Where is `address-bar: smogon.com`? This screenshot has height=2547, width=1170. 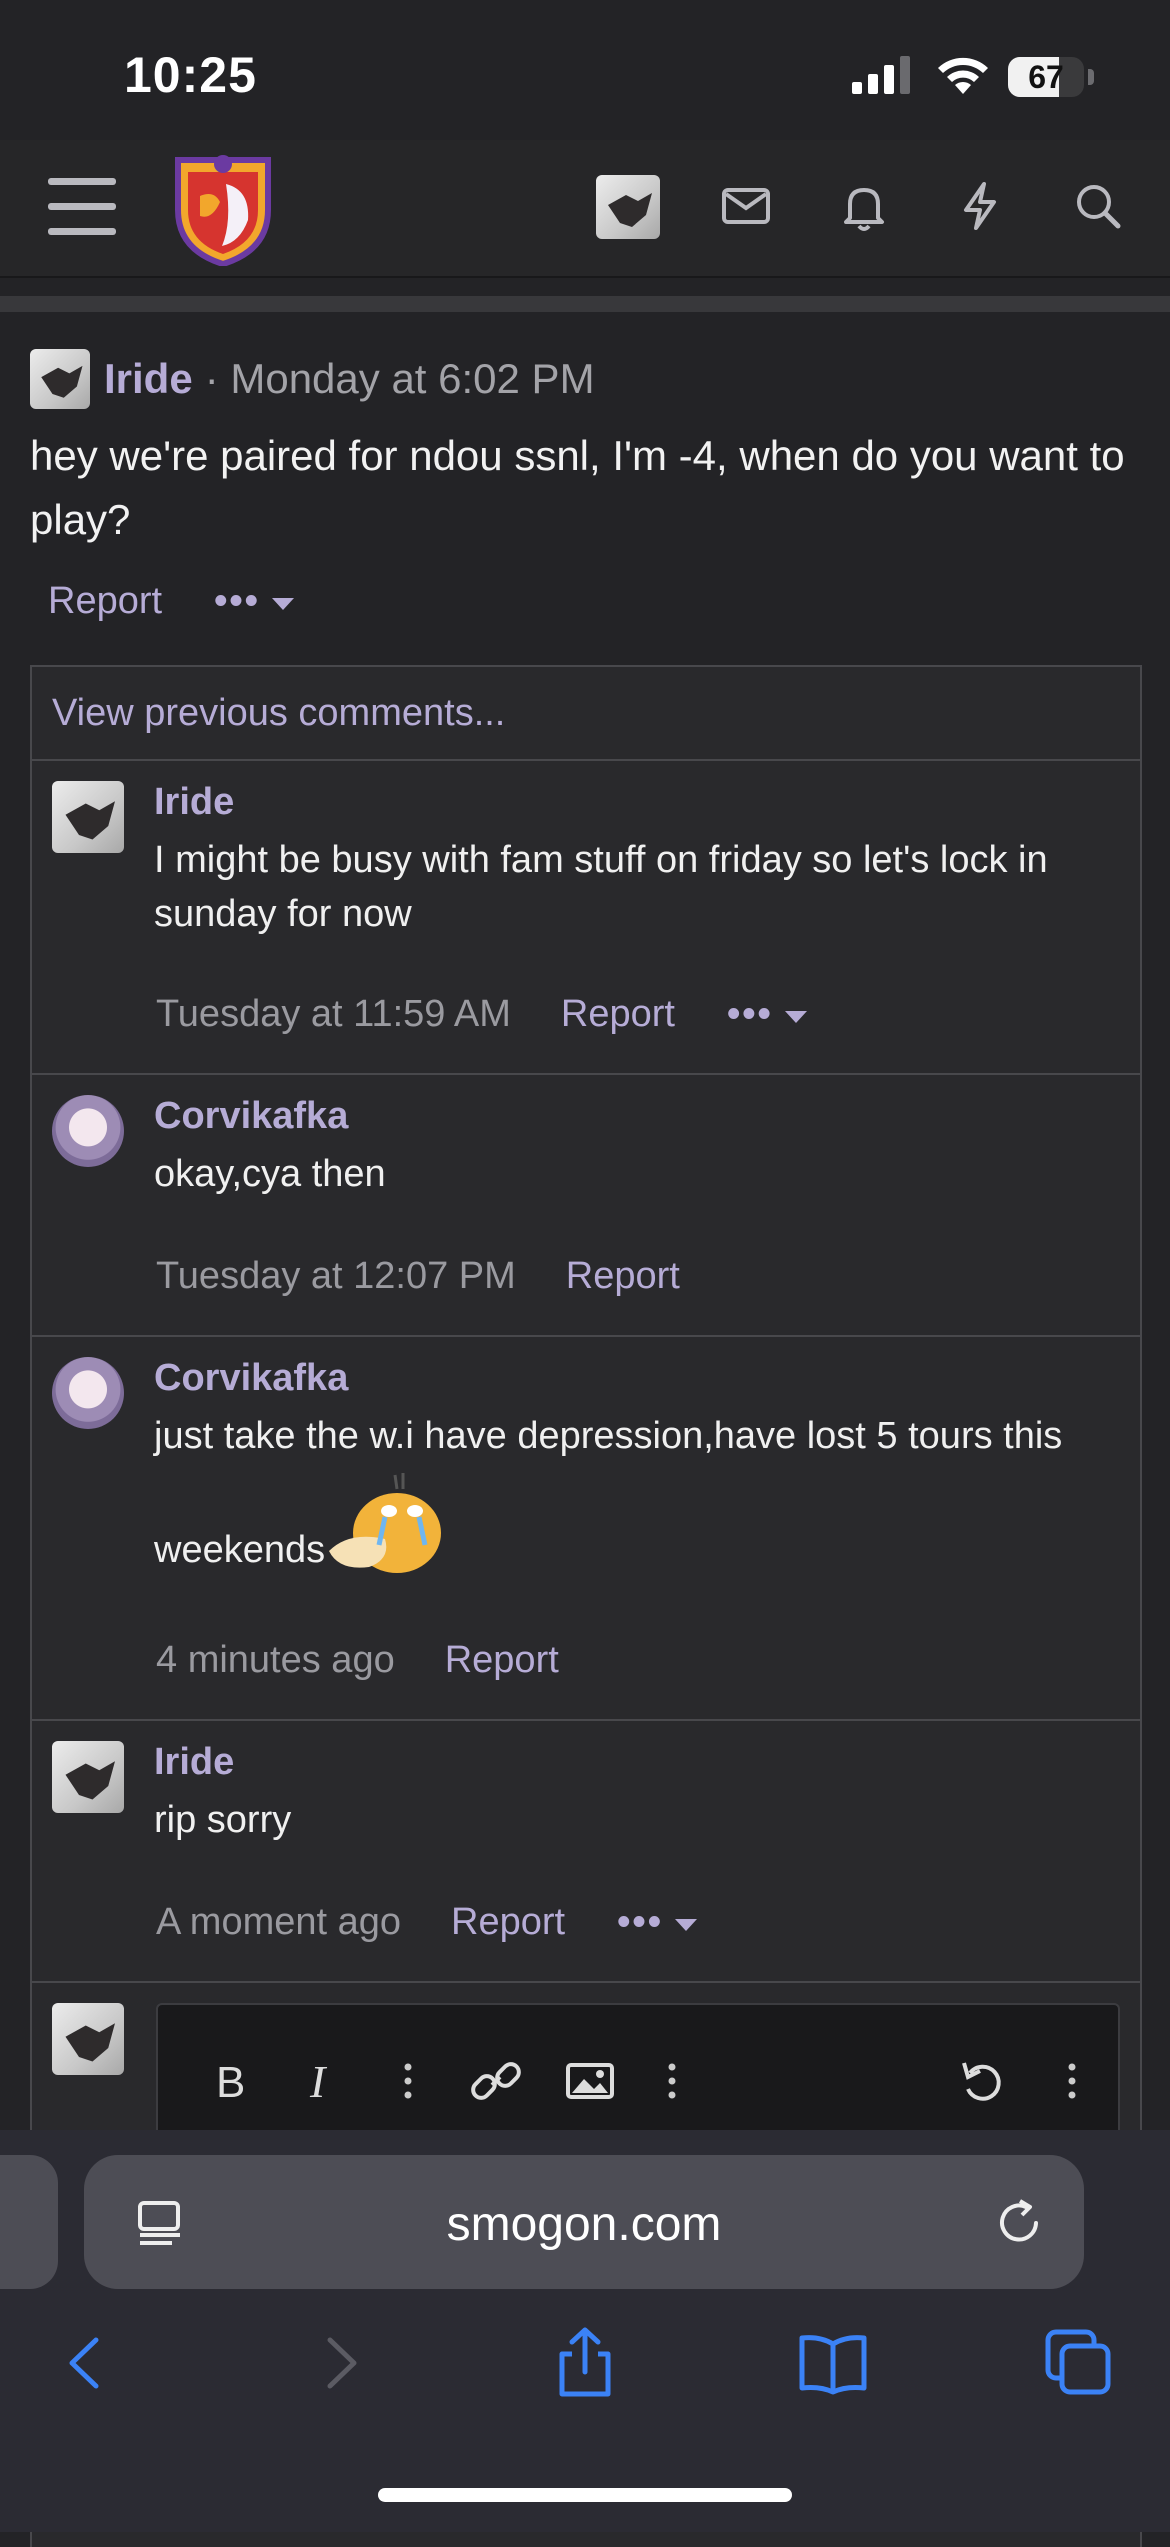
address-bar: smogon.com is located at coordinates (584, 2222).